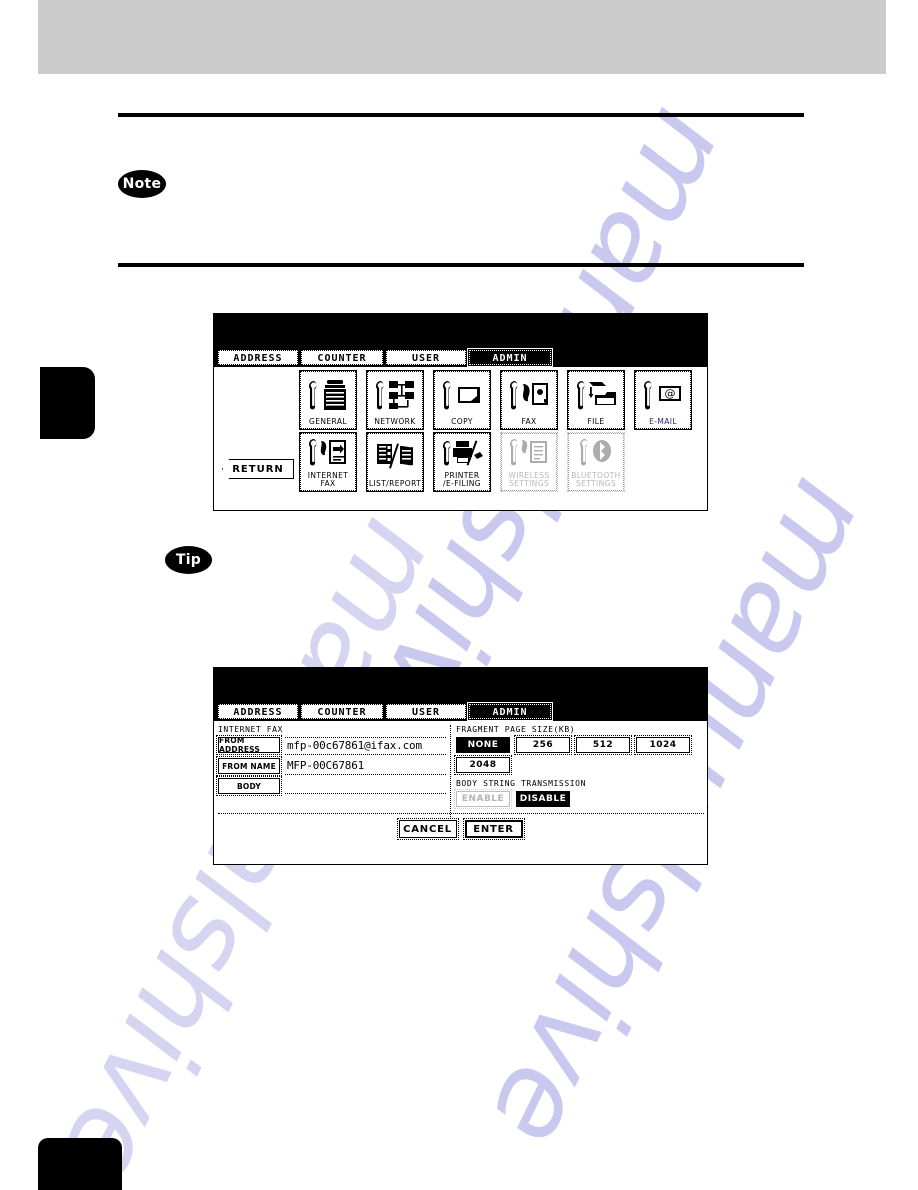 The image size is (918, 1190). I want to click on admin-button-wireless-settings-label: WIRELESS SETTINGS, so click(529, 479).